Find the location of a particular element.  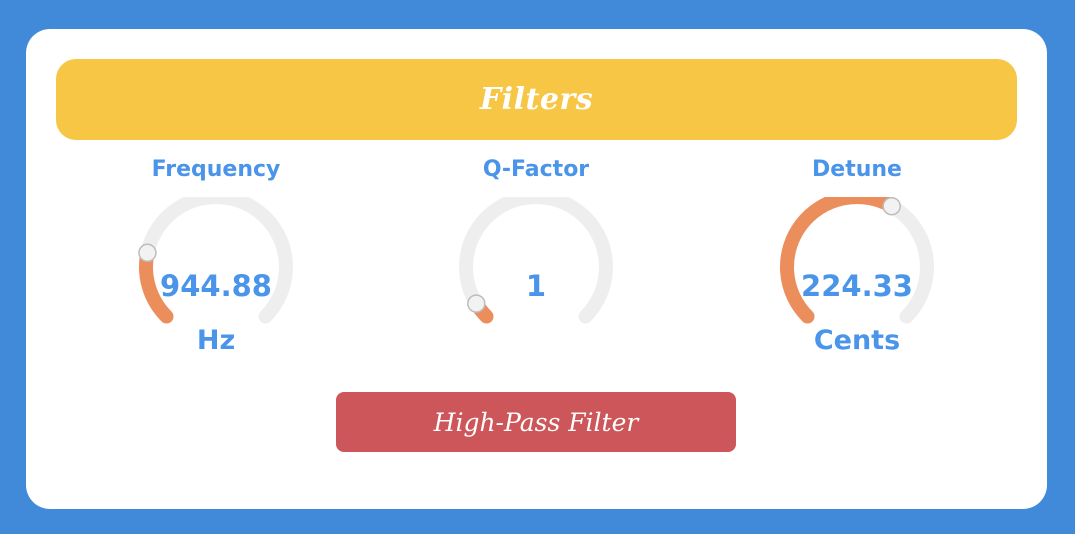

detune-knob-handle is located at coordinates (891, 206).